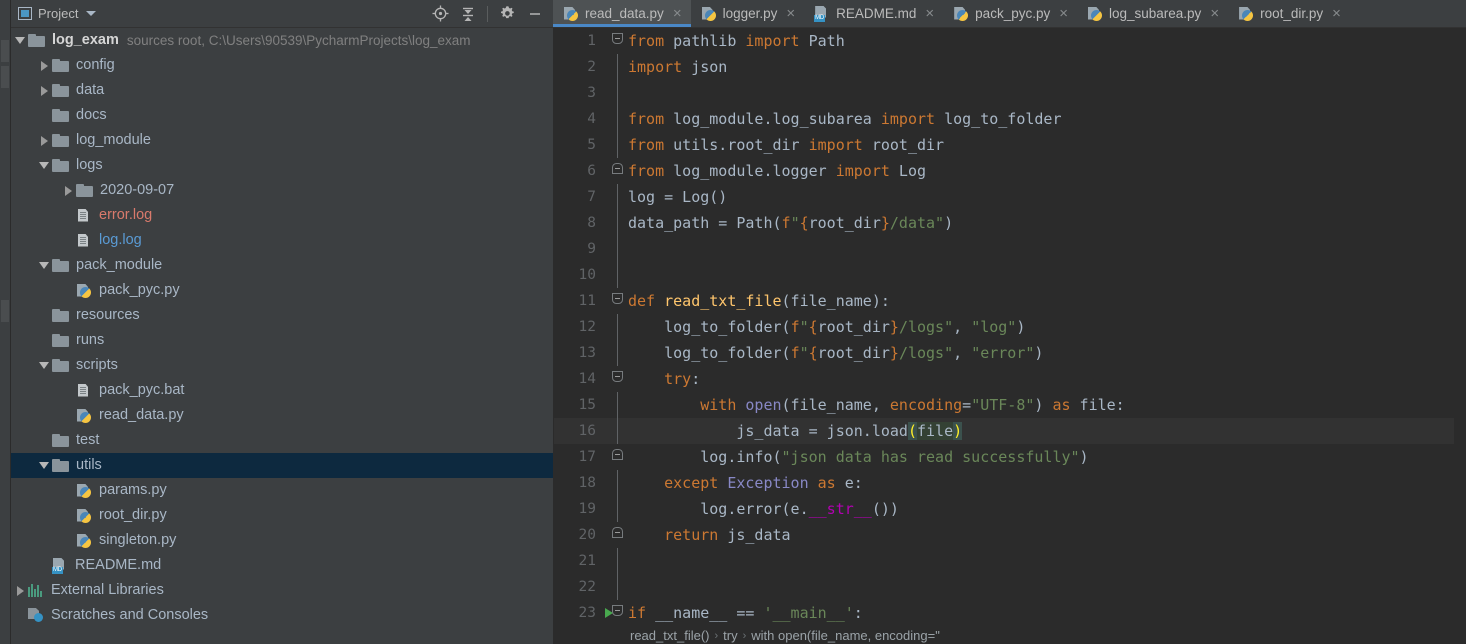  What do you see at coordinates (276, 415) in the screenshot?
I see `tree-item-read-data-py: read_data.py` at bounding box center [276, 415].